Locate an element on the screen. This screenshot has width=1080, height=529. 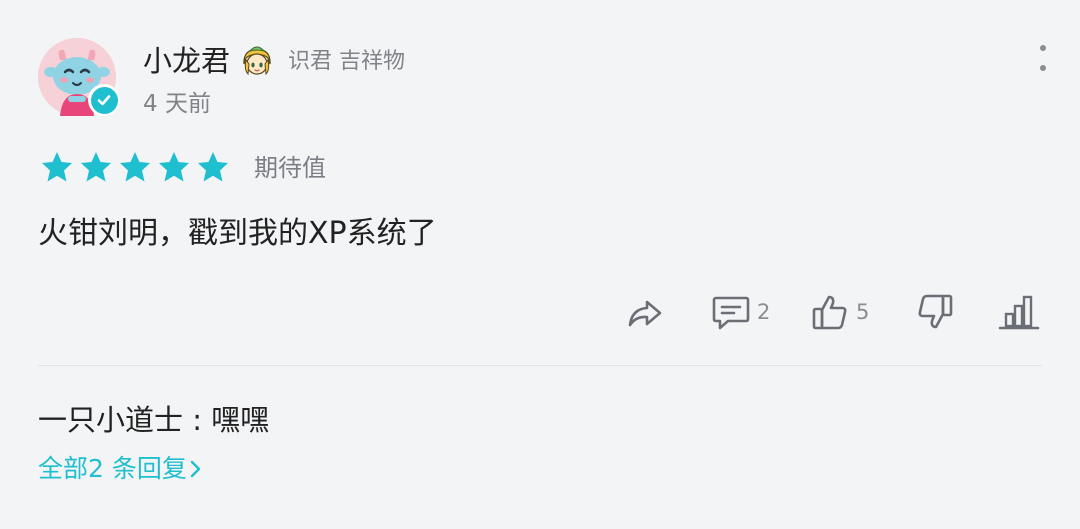
more-options-button is located at coordinates (1043, 58).